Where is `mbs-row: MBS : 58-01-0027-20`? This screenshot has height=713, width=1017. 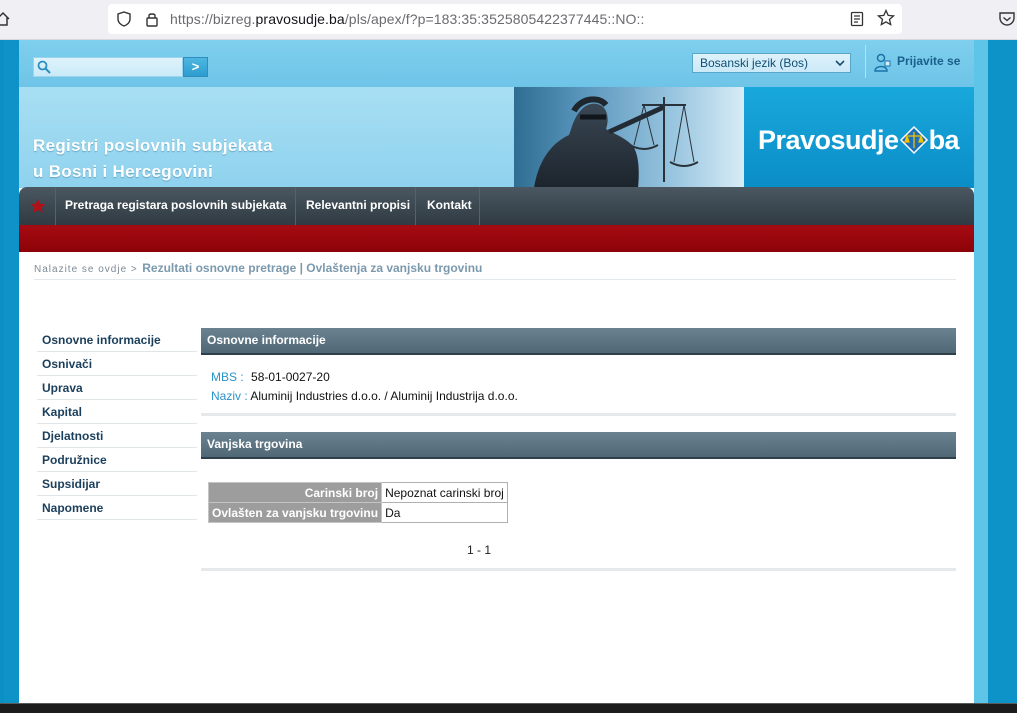
mbs-row: MBS : 58-01-0027-20 is located at coordinates (270, 377).